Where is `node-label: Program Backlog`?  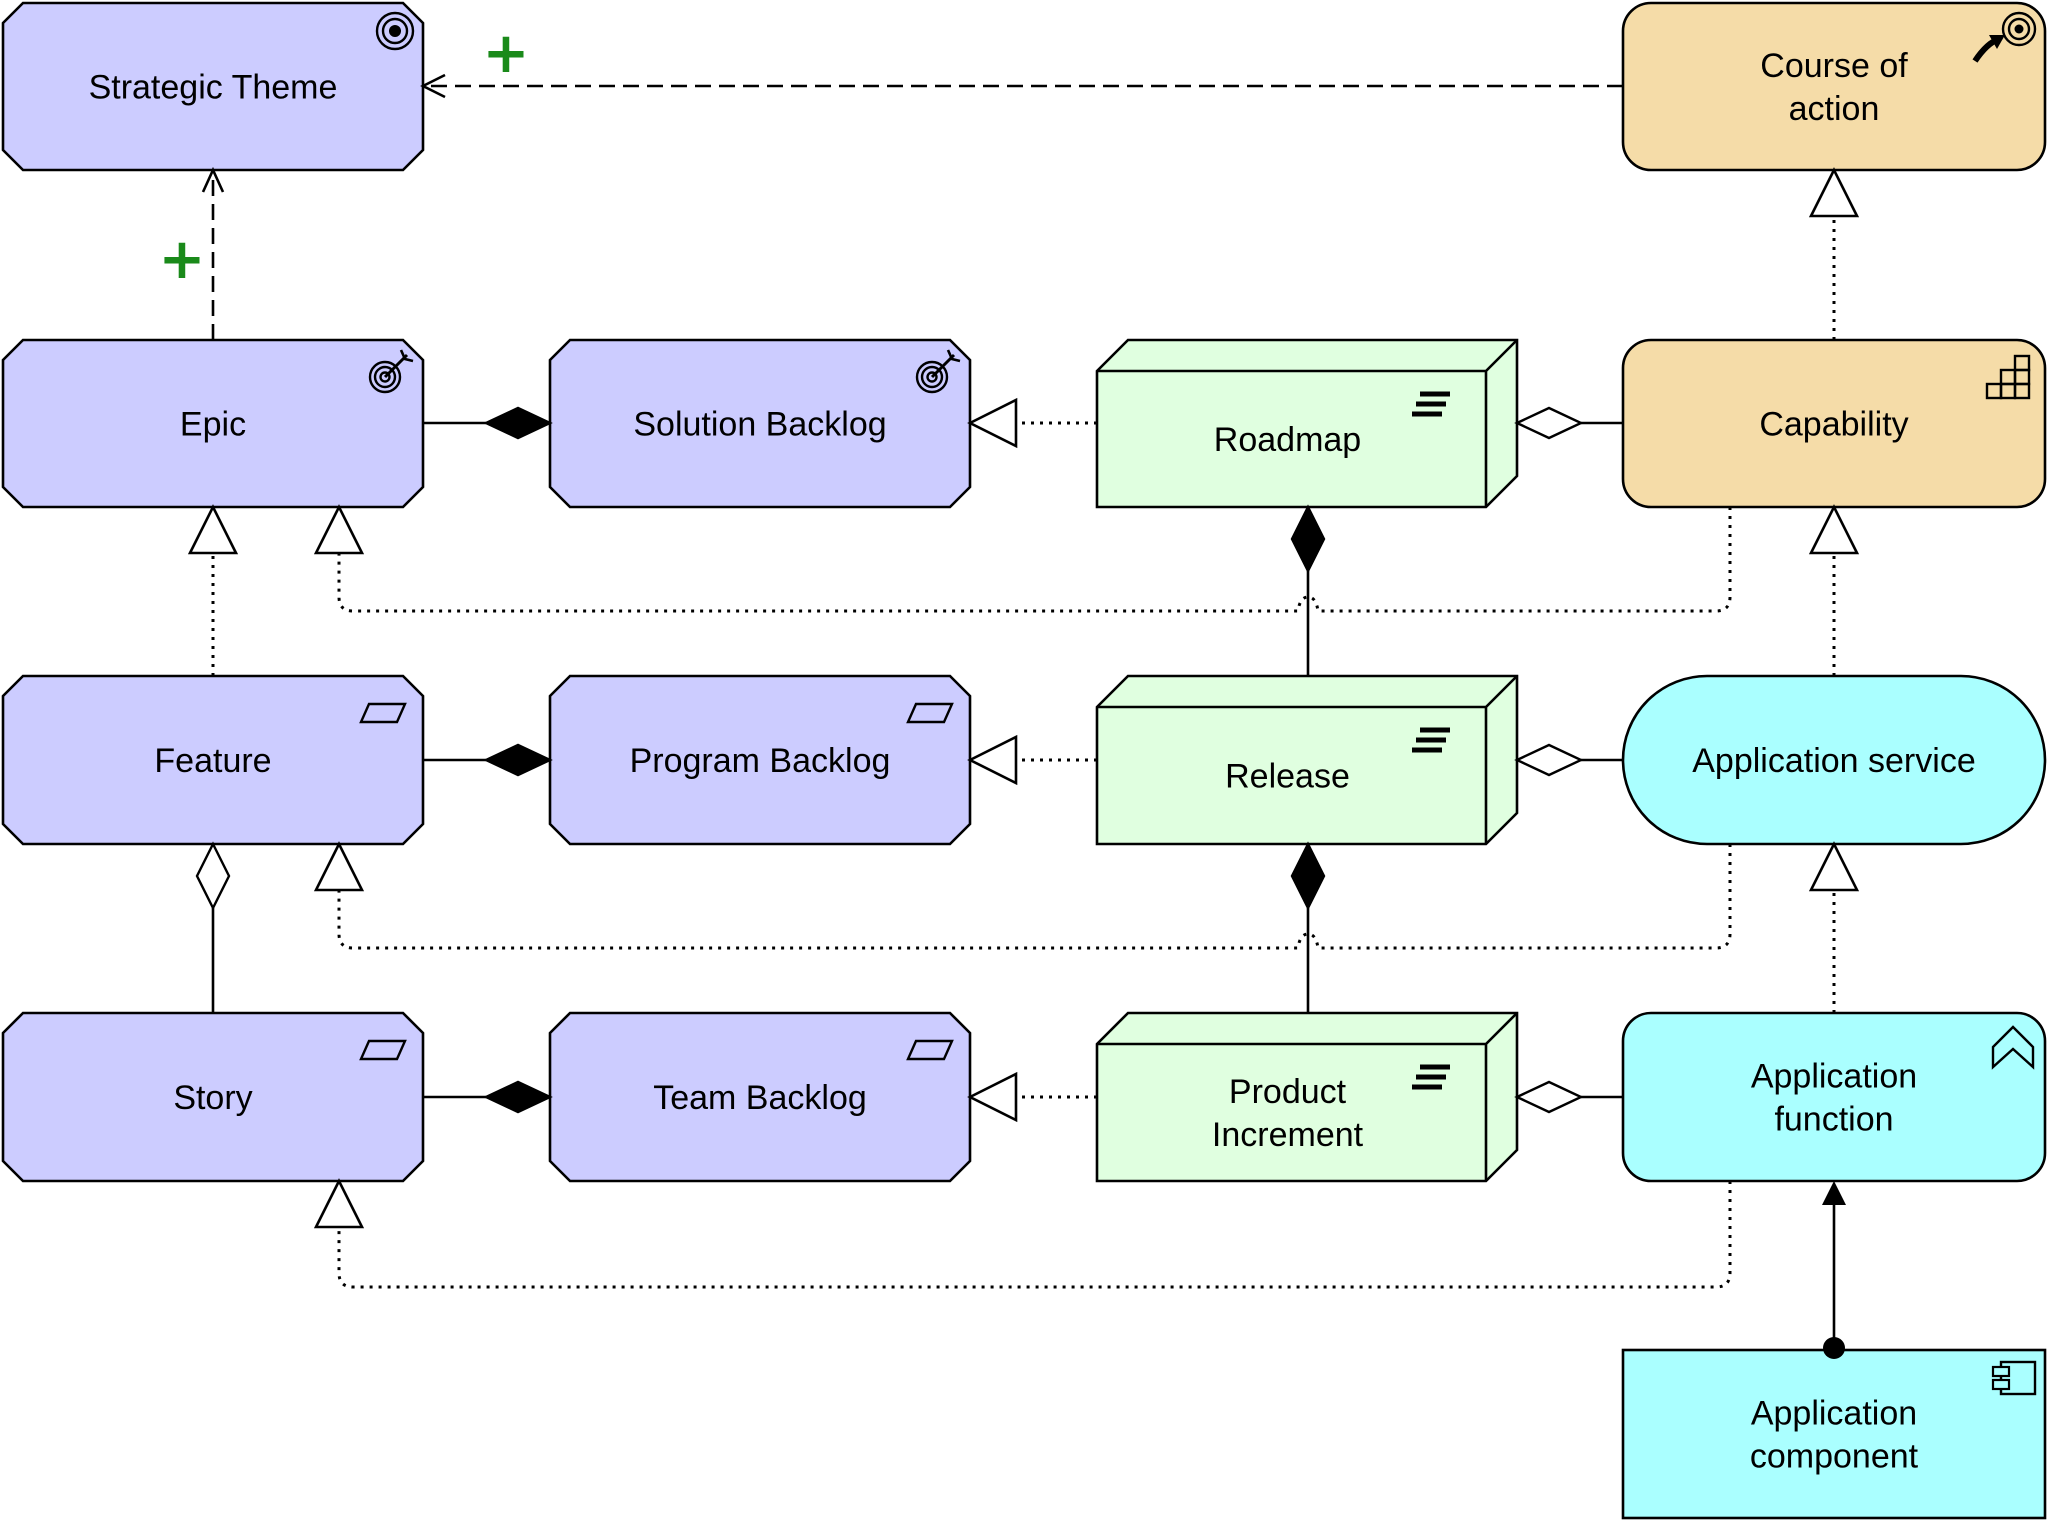
node-label: Program Backlog is located at coordinates (760, 761).